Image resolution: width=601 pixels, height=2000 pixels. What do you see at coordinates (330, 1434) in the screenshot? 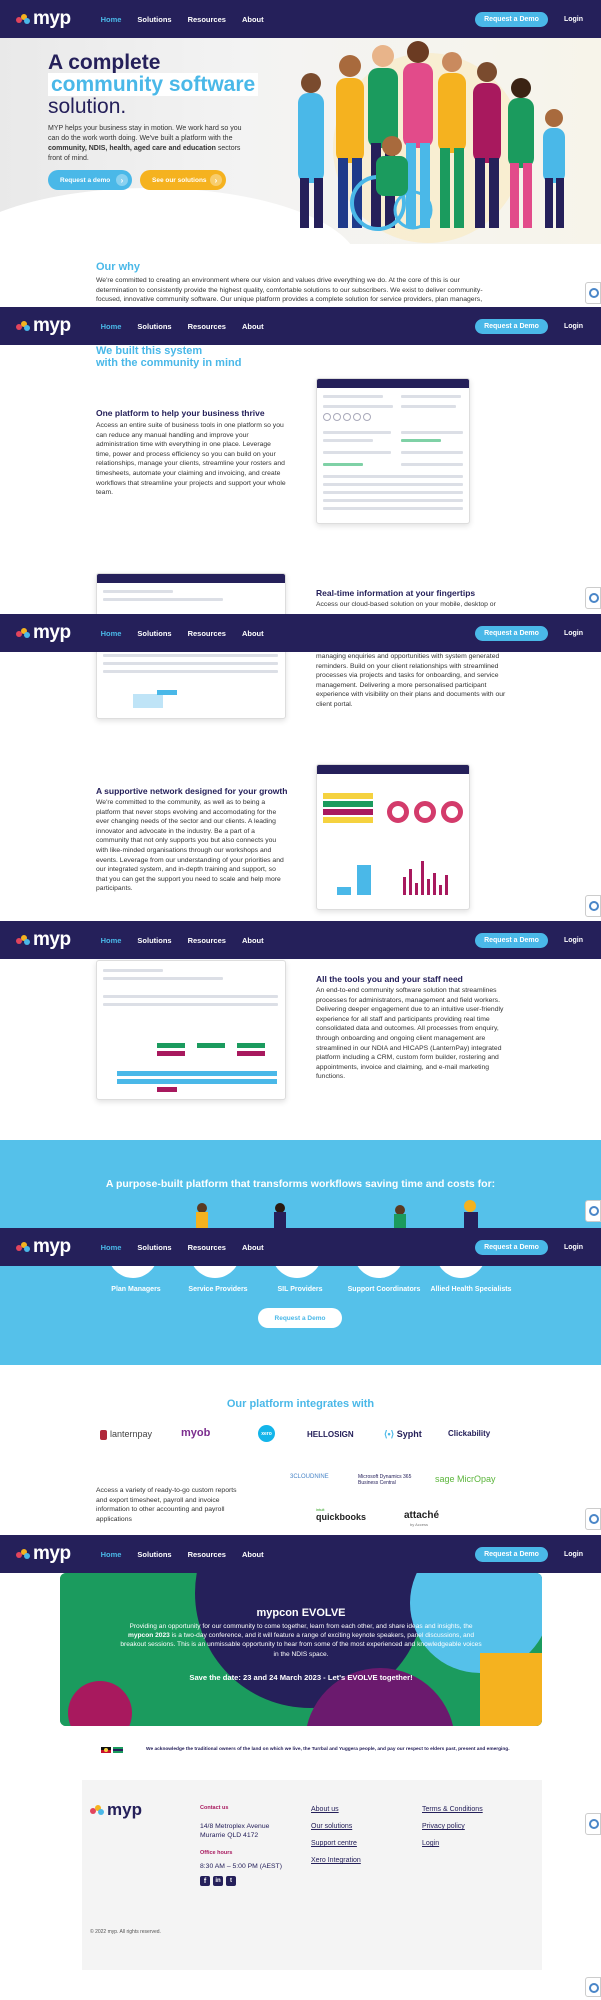
I see `hellosign-logo: HELLOSIGN` at bounding box center [330, 1434].